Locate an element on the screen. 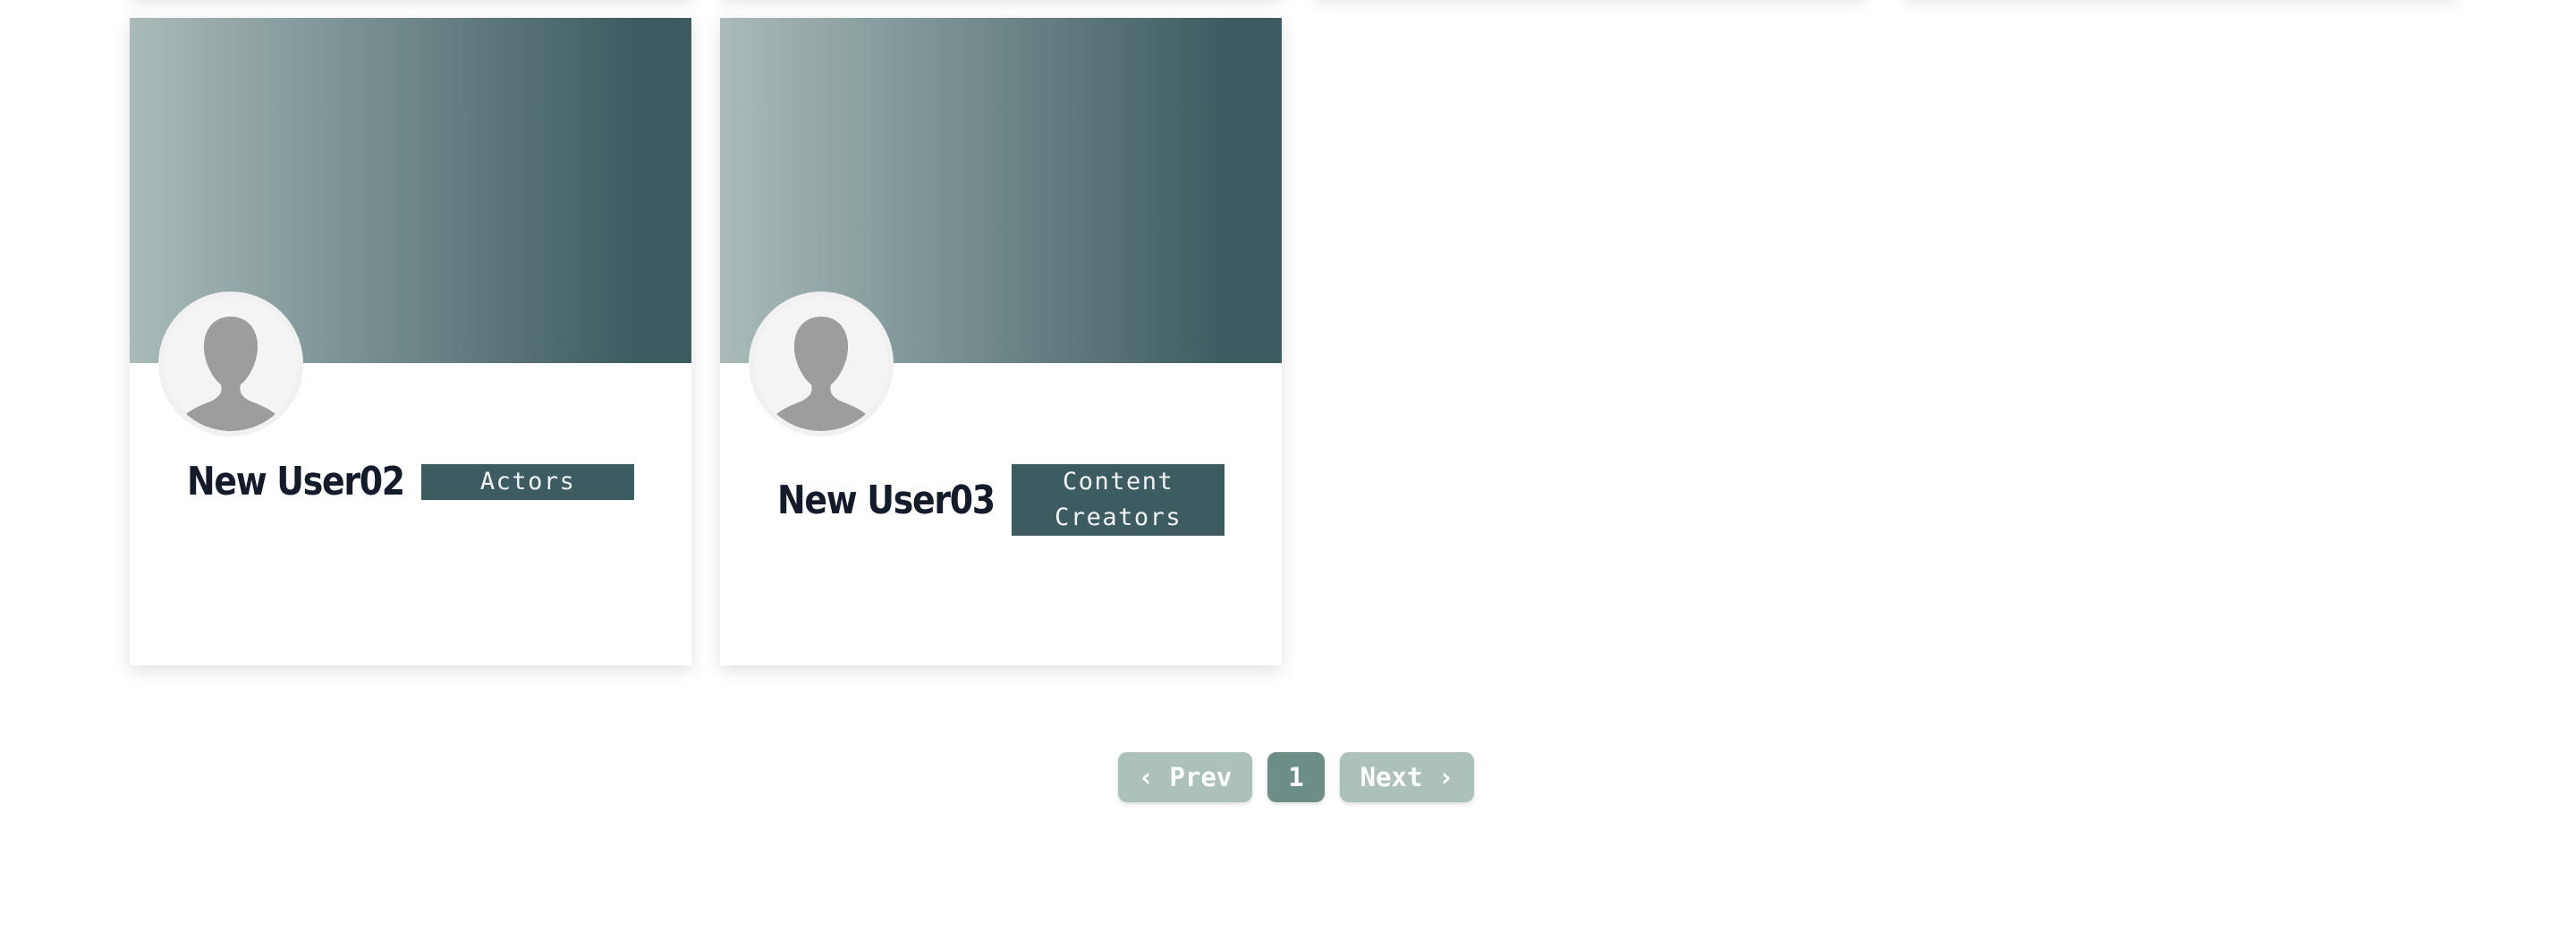 This screenshot has width=2576, height=948. user-card: New User03 Content Creators is located at coordinates (1001, 341).